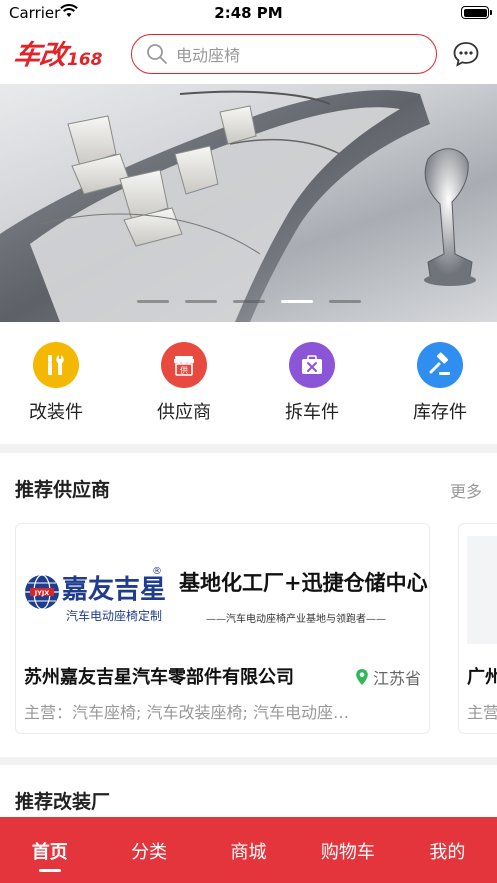 This screenshot has height=883, width=497. I want to click on active-tab-indicator, so click(49, 870).